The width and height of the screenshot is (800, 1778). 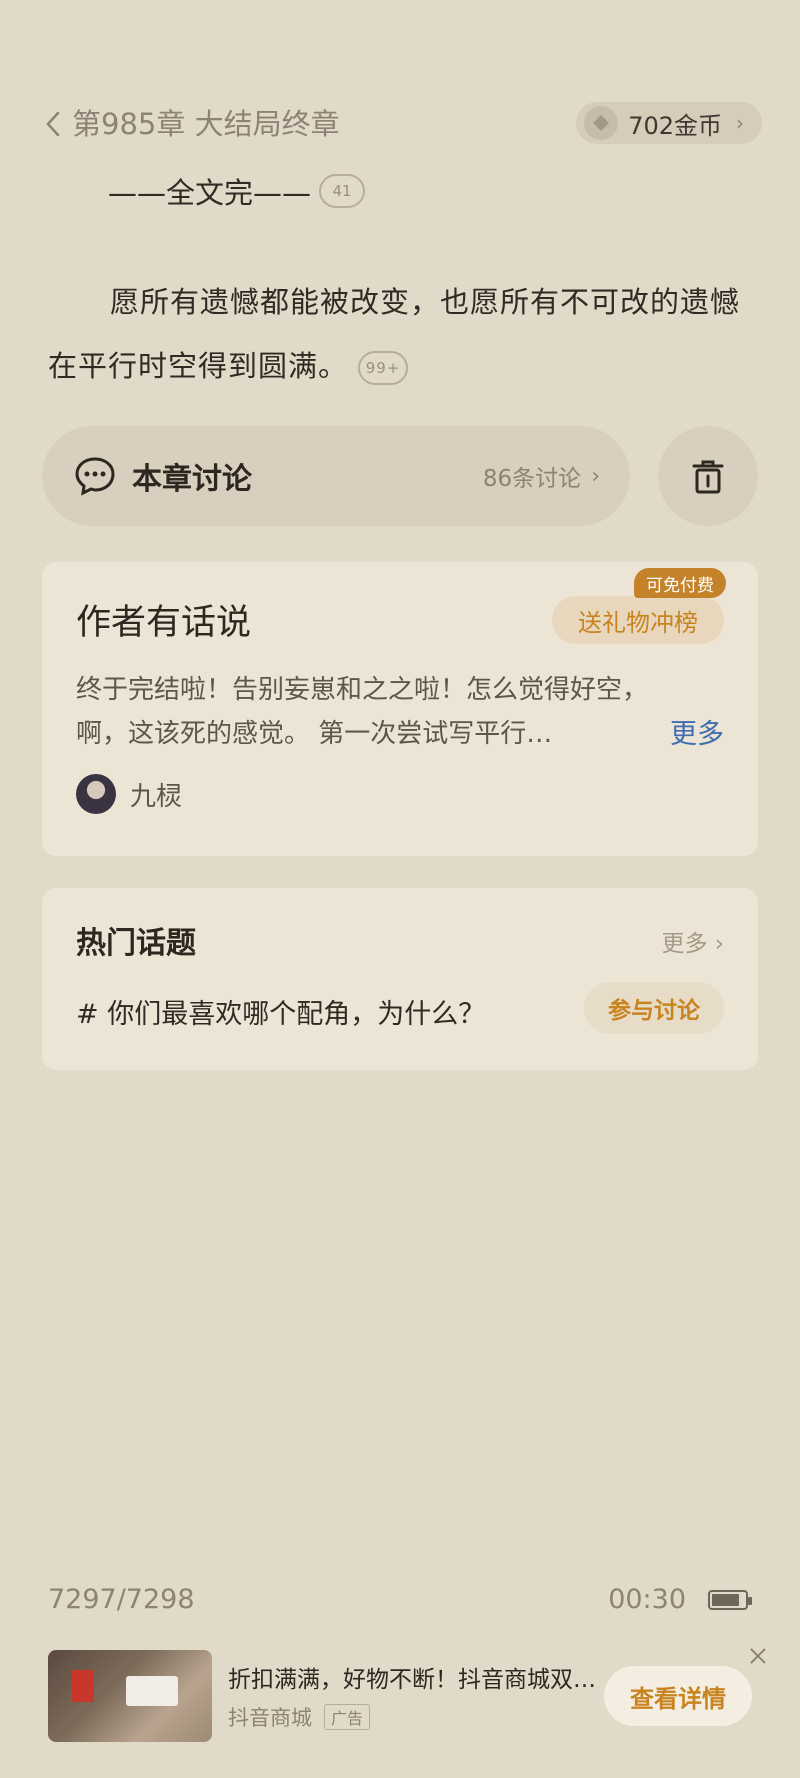 I want to click on battery-icon, so click(x=730, y=1600).